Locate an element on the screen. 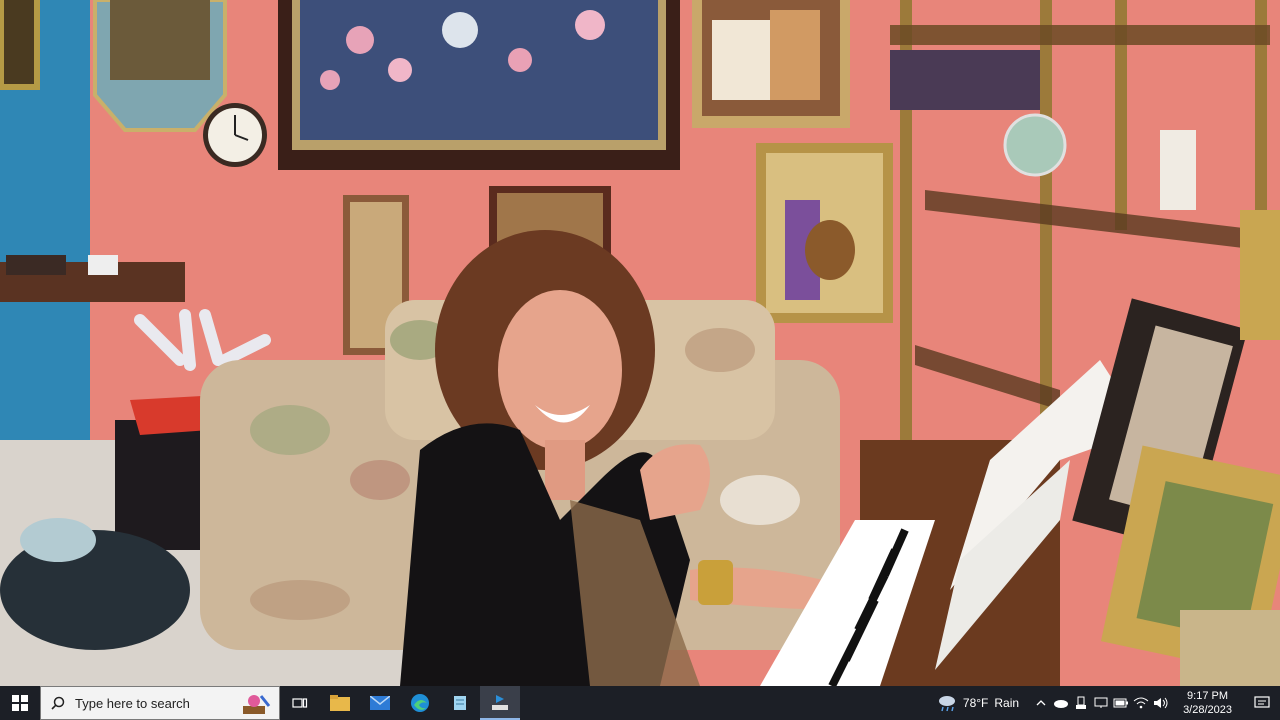 The image size is (1280, 720). edge-button is located at coordinates (420, 703).